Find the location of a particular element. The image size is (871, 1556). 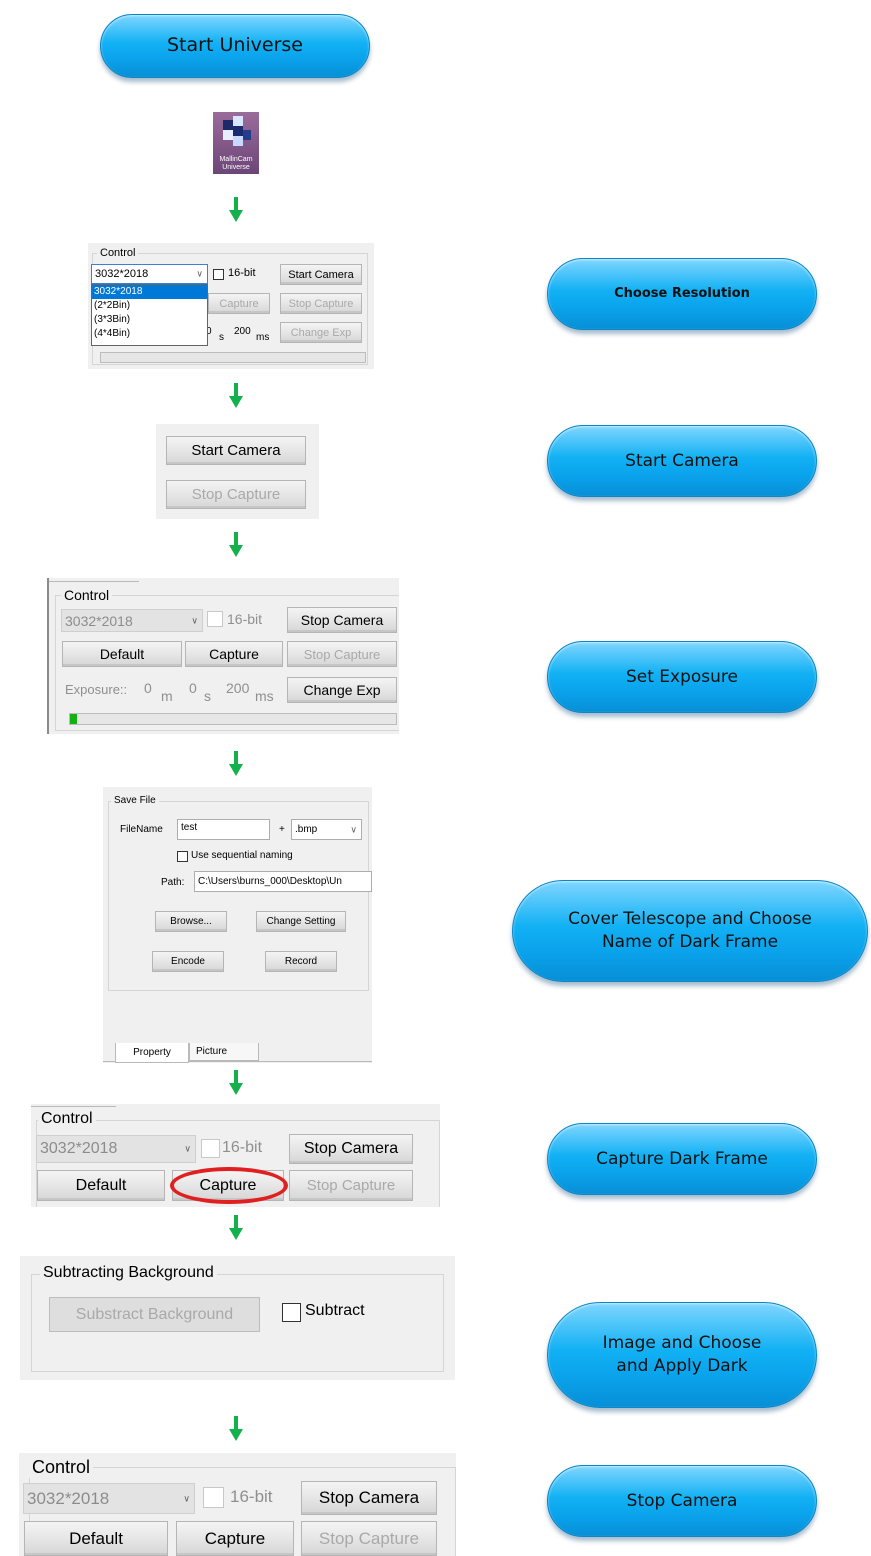

subtract-checkbox is located at coordinates (291, 1312).